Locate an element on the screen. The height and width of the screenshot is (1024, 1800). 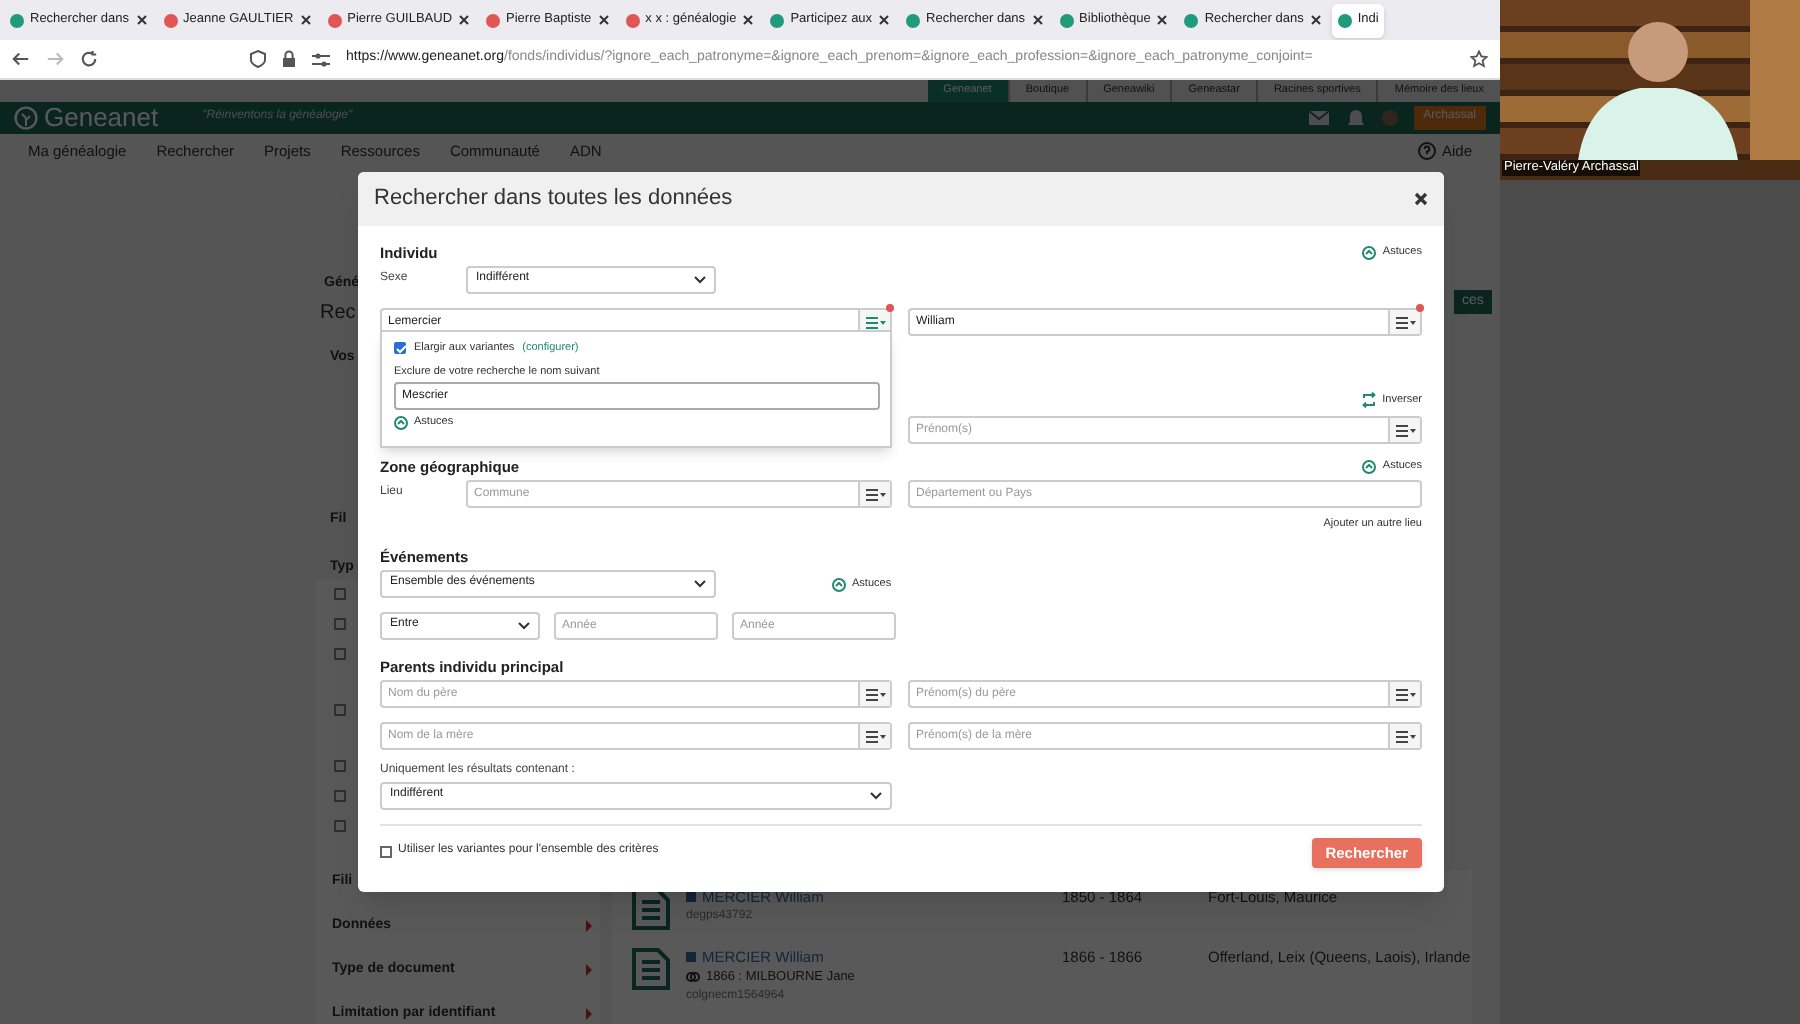
site-logo: Geneanet is located at coordinates (101, 118).